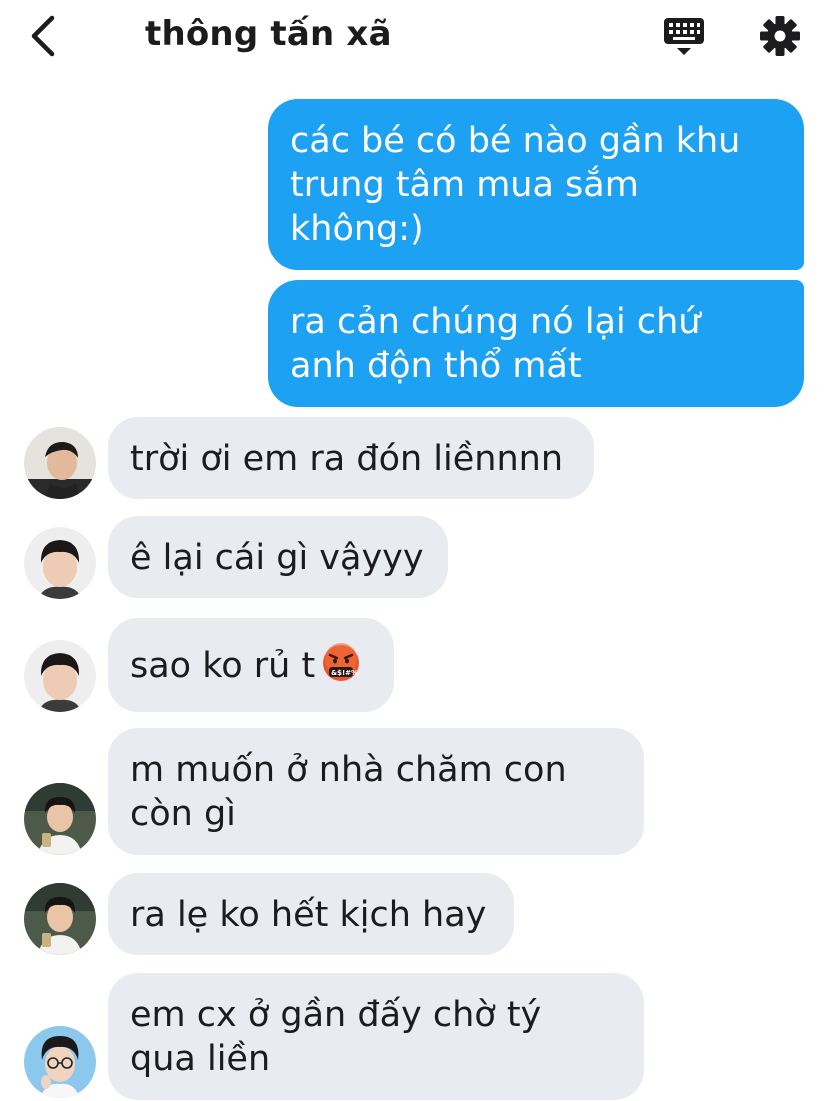  What do you see at coordinates (414, 38) in the screenshot?
I see `chat-header: thông tấn xã` at bounding box center [414, 38].